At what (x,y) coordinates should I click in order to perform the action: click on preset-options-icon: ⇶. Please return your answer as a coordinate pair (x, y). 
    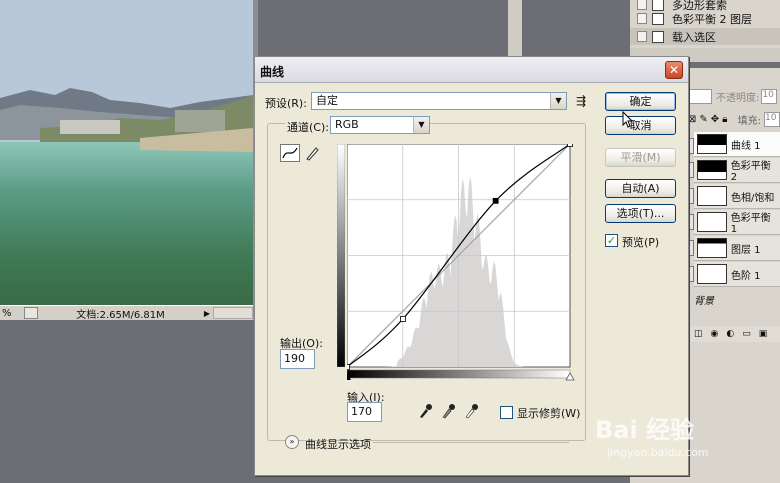
    Looking at the image, I should click on (581, 101).